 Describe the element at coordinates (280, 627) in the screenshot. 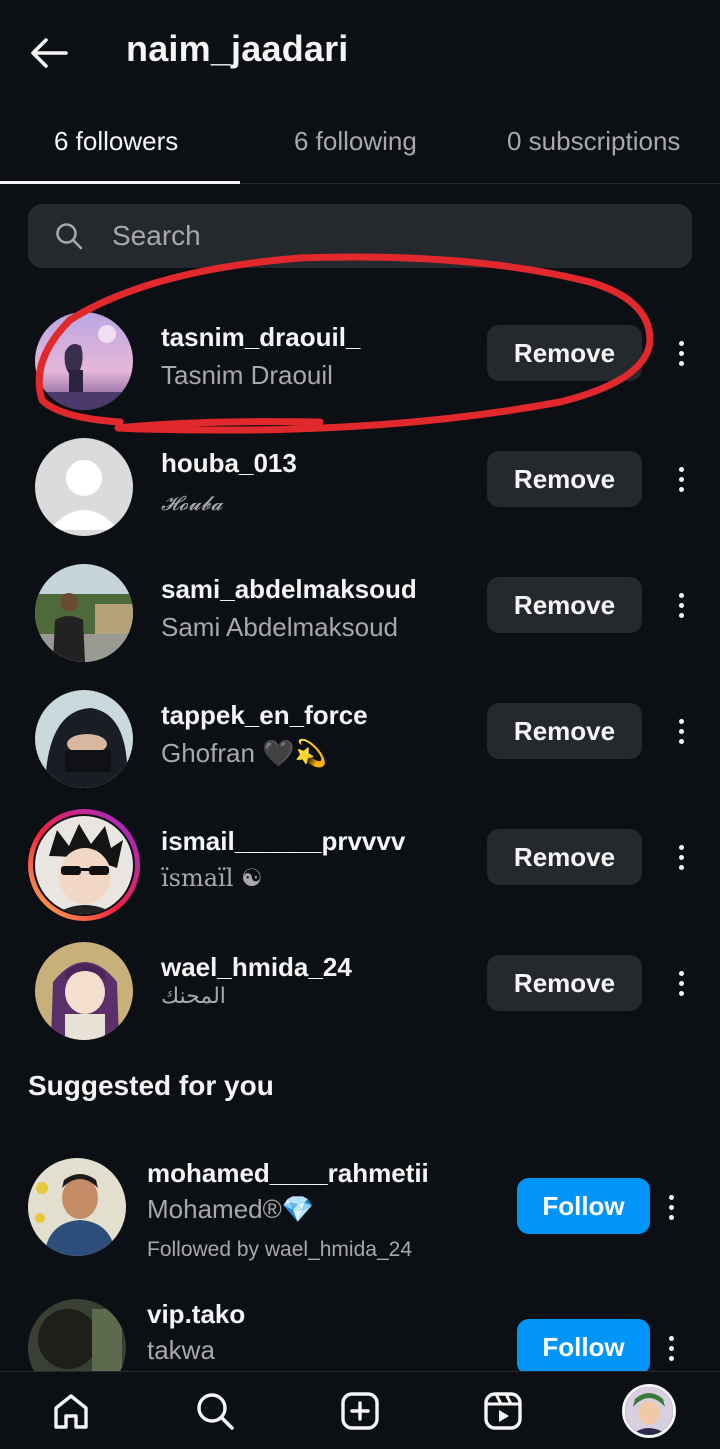

I see `follower-fullname: Sami Abdelmaksoud` at that location.